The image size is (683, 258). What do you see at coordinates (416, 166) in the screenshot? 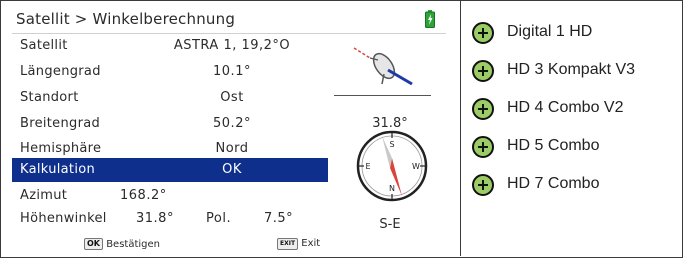
I see `compass-w-label: W` at bounding box center [416, 166].